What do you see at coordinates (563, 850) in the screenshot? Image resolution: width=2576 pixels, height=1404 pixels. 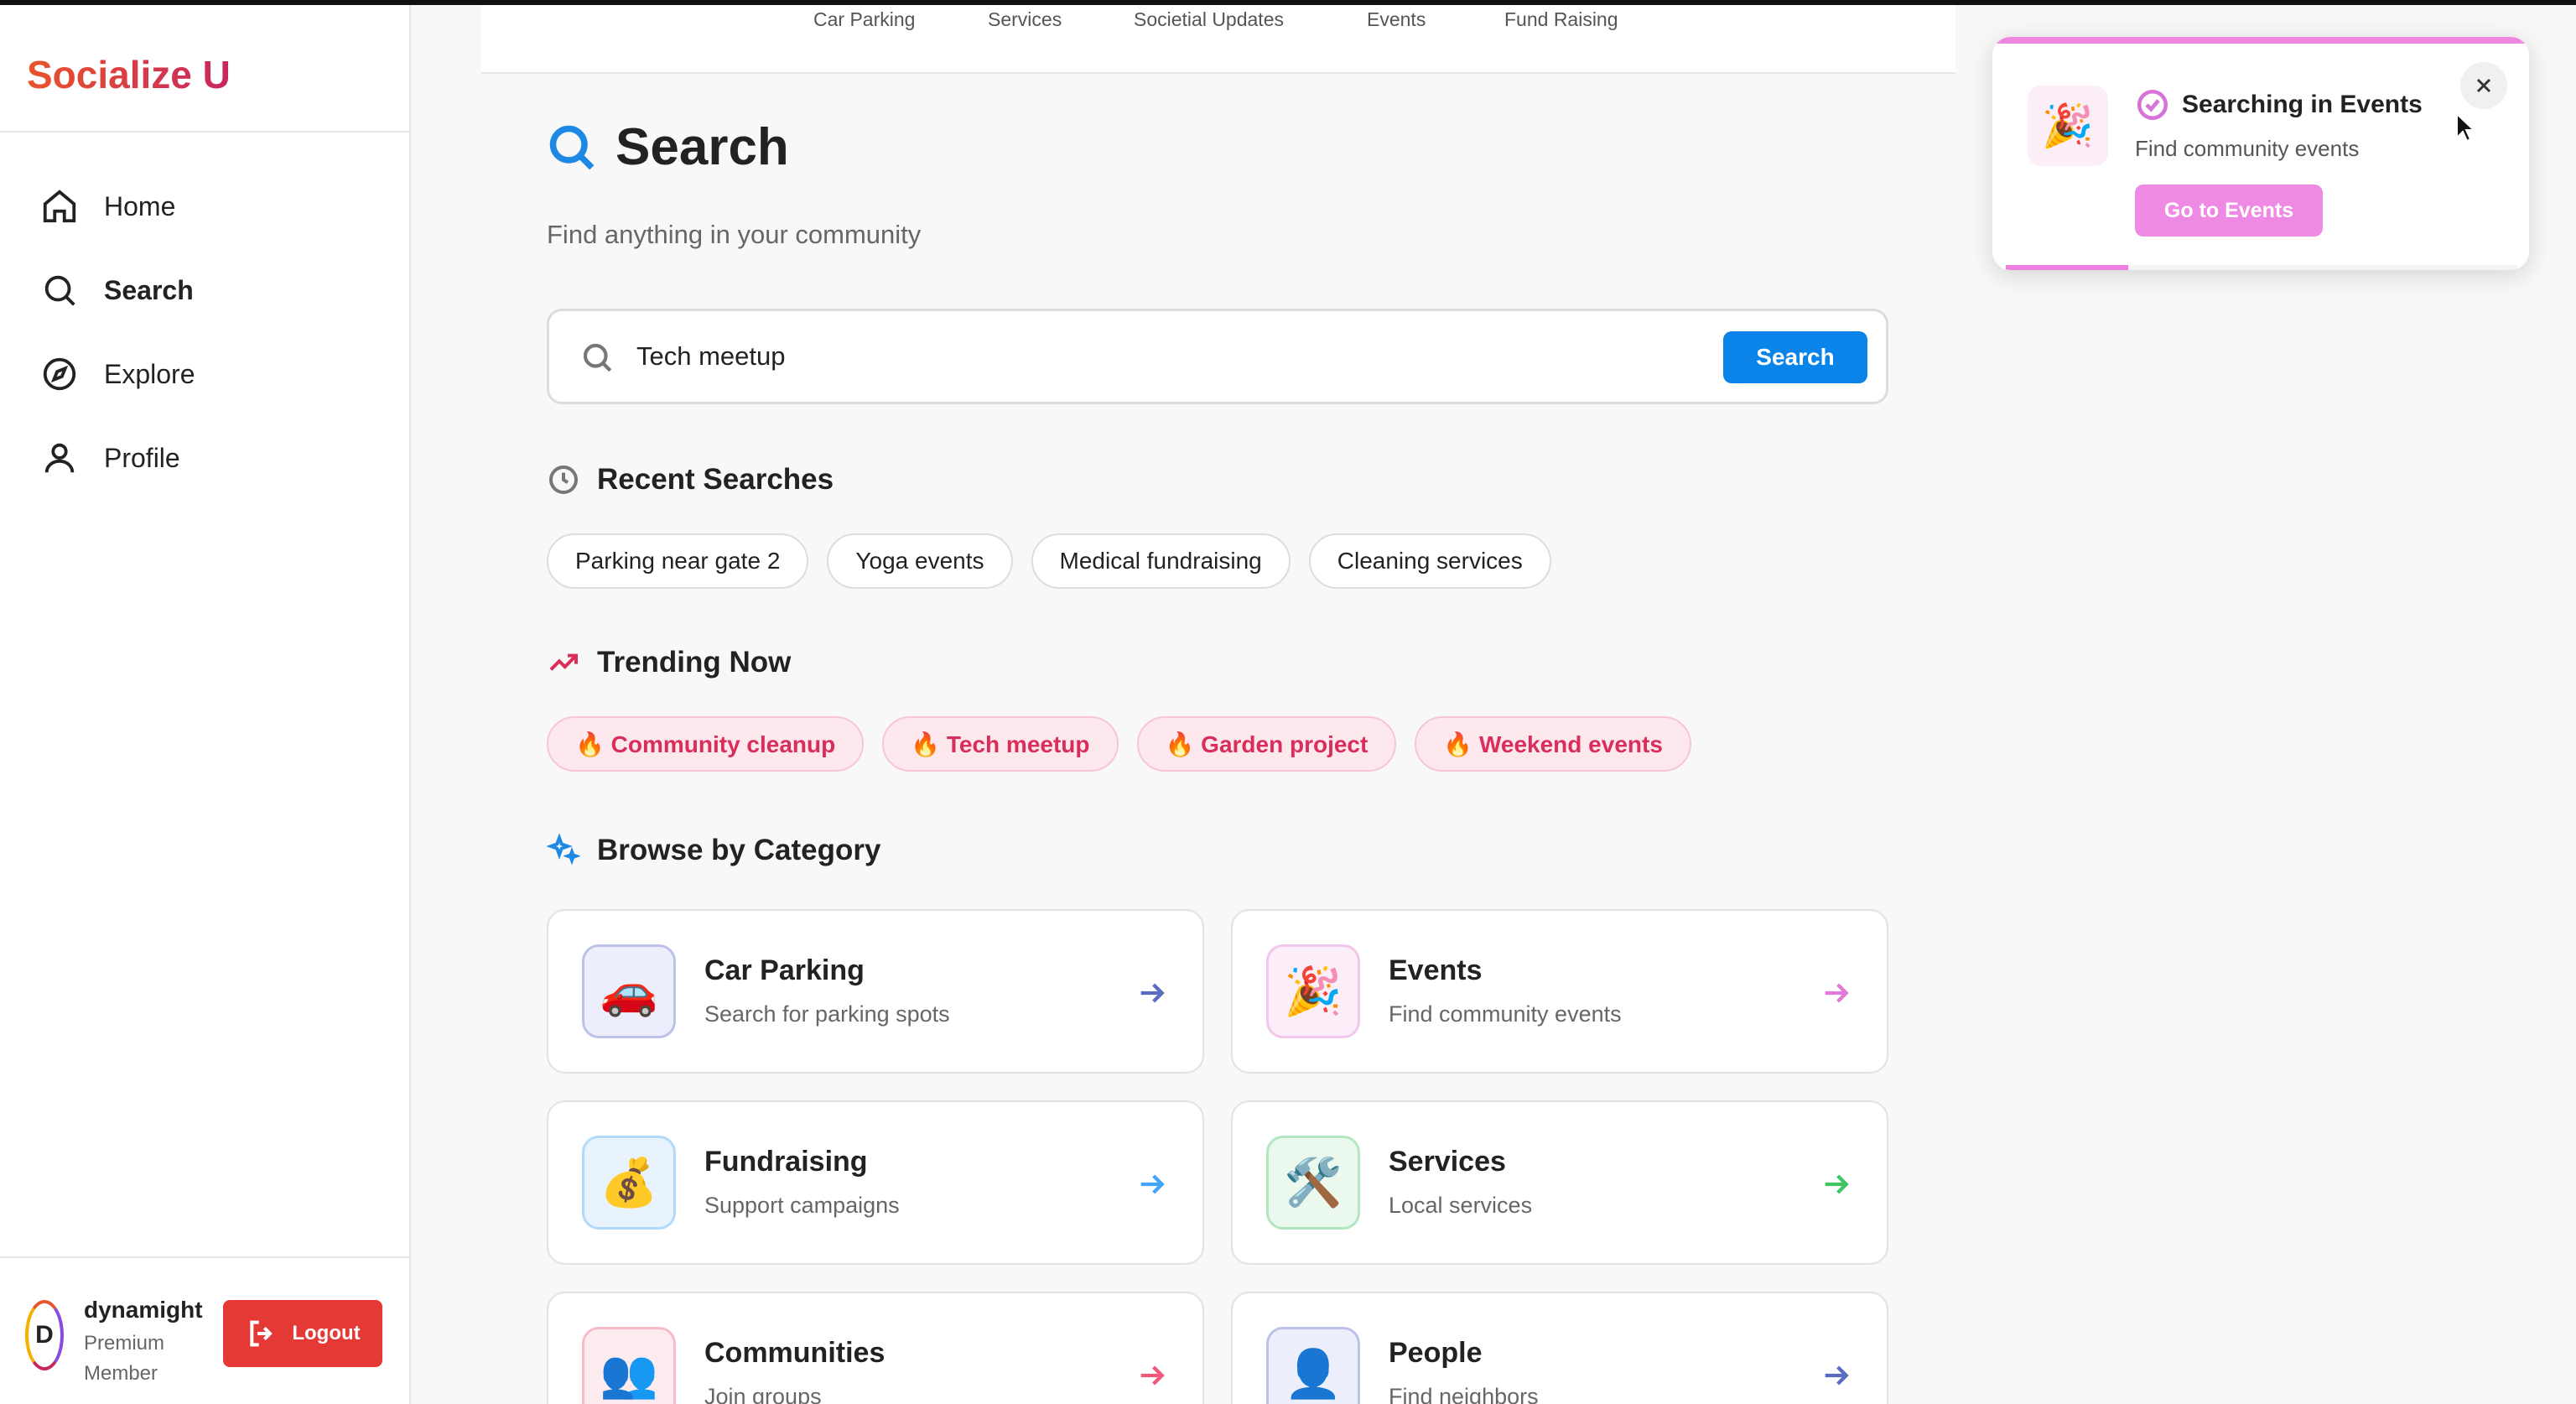 I see `sparkles-icon` at bounding box center [563, 850].